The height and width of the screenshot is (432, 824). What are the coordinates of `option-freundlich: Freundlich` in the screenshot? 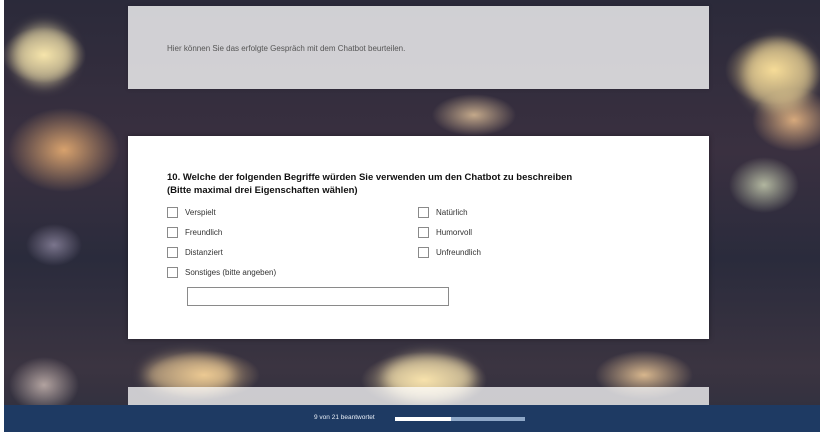 It's located at (194, 232).